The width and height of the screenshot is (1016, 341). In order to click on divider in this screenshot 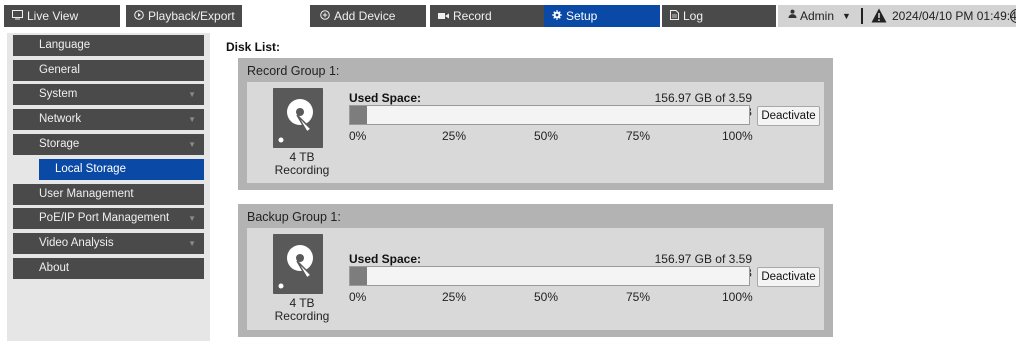, I will do `click(862, 16)`.